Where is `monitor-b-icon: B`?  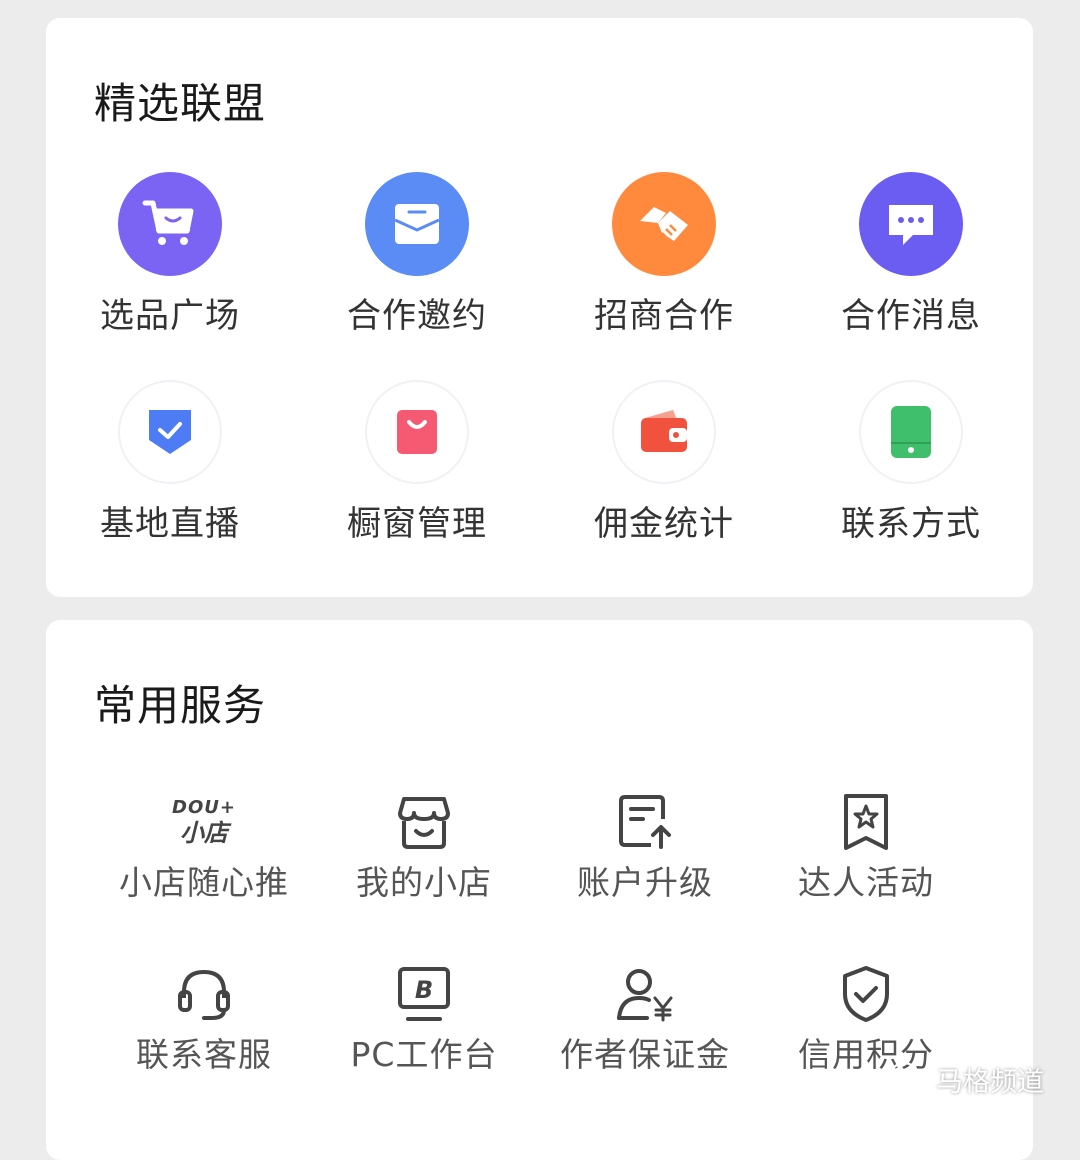
monitor-b-icon: B is located at coordinates (424, 994).